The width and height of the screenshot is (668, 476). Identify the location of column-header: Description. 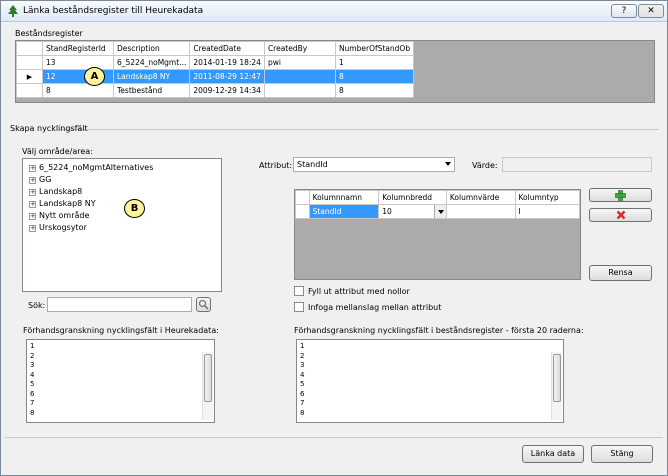
(151, 48).